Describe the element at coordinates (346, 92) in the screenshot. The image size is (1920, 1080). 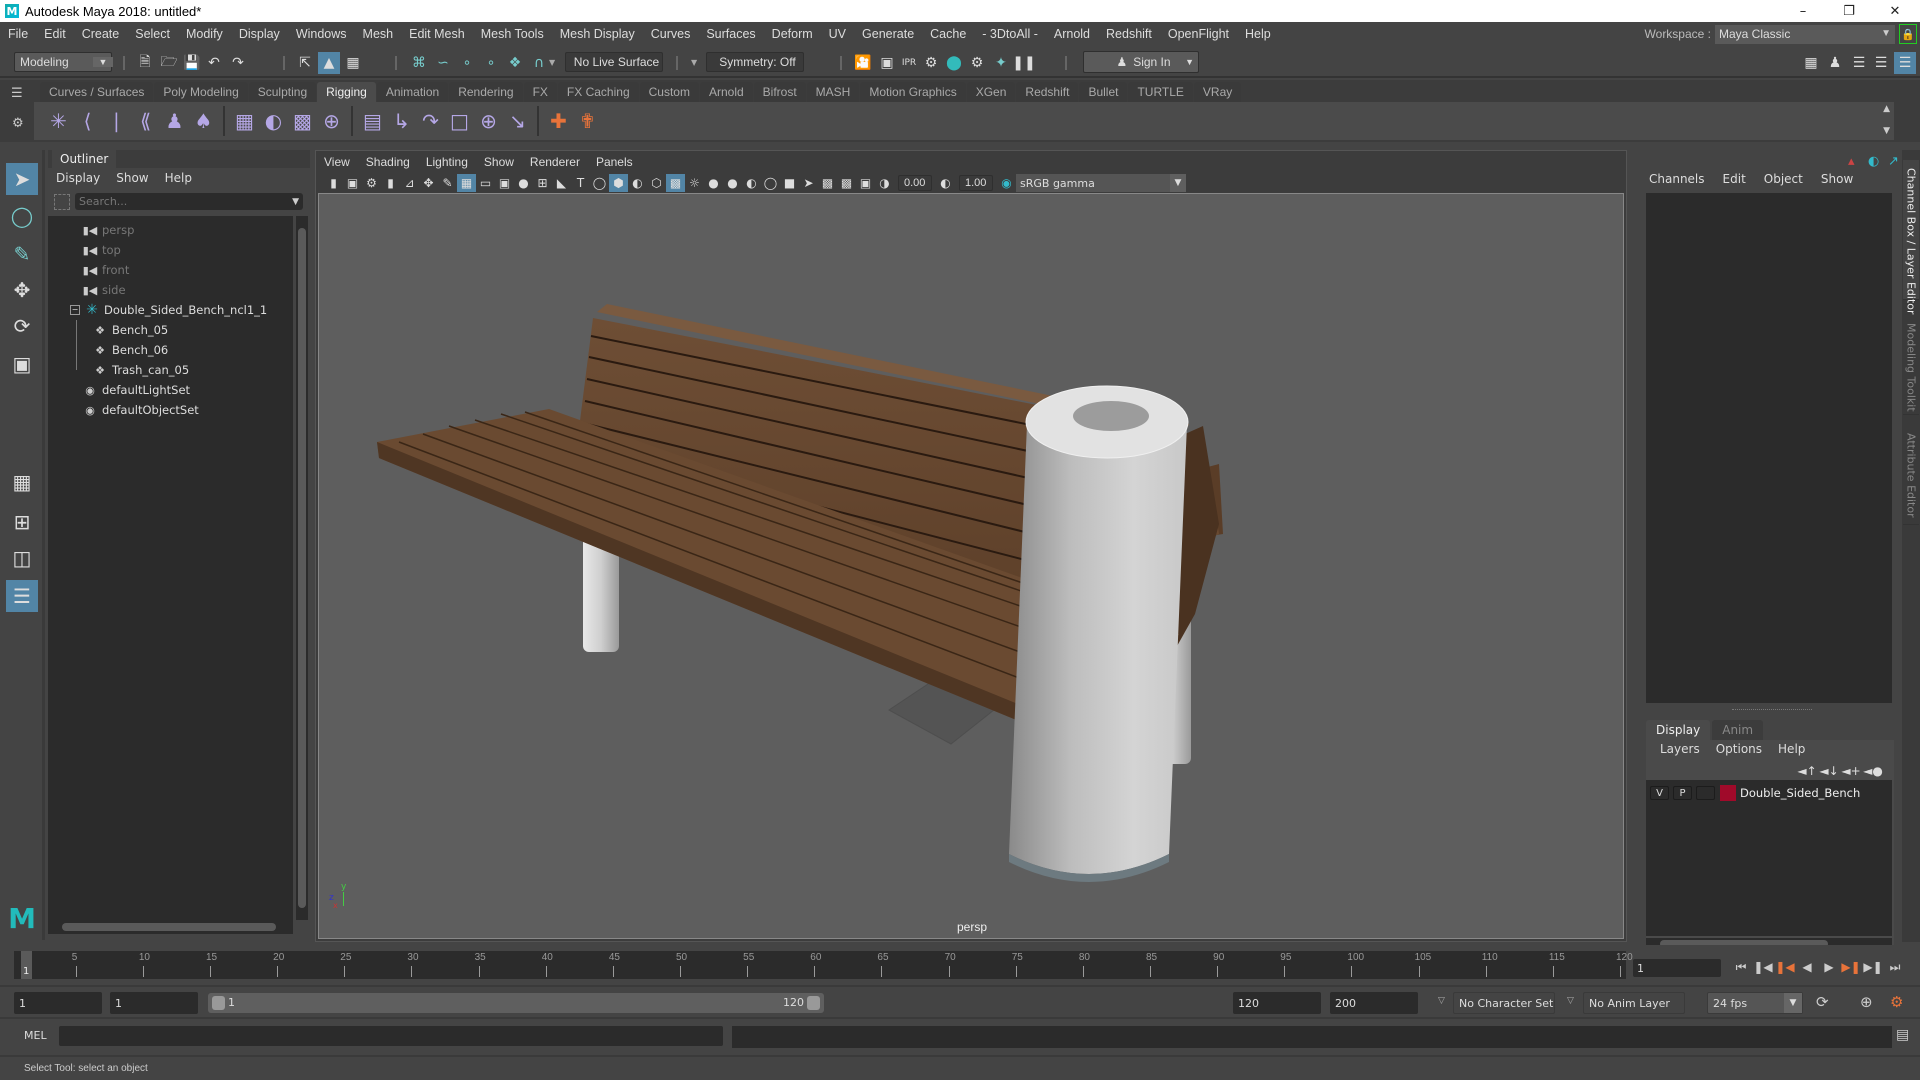
I see `shelf-tab-rigging: Rigging` at that location.